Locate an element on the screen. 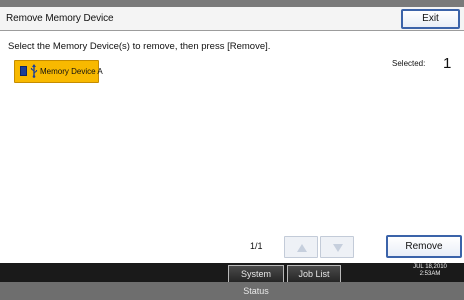 This screenshot has height=300, width=464. date-time-display: JUL 18,2010 2:53AM is located at coordinates (430, 271).